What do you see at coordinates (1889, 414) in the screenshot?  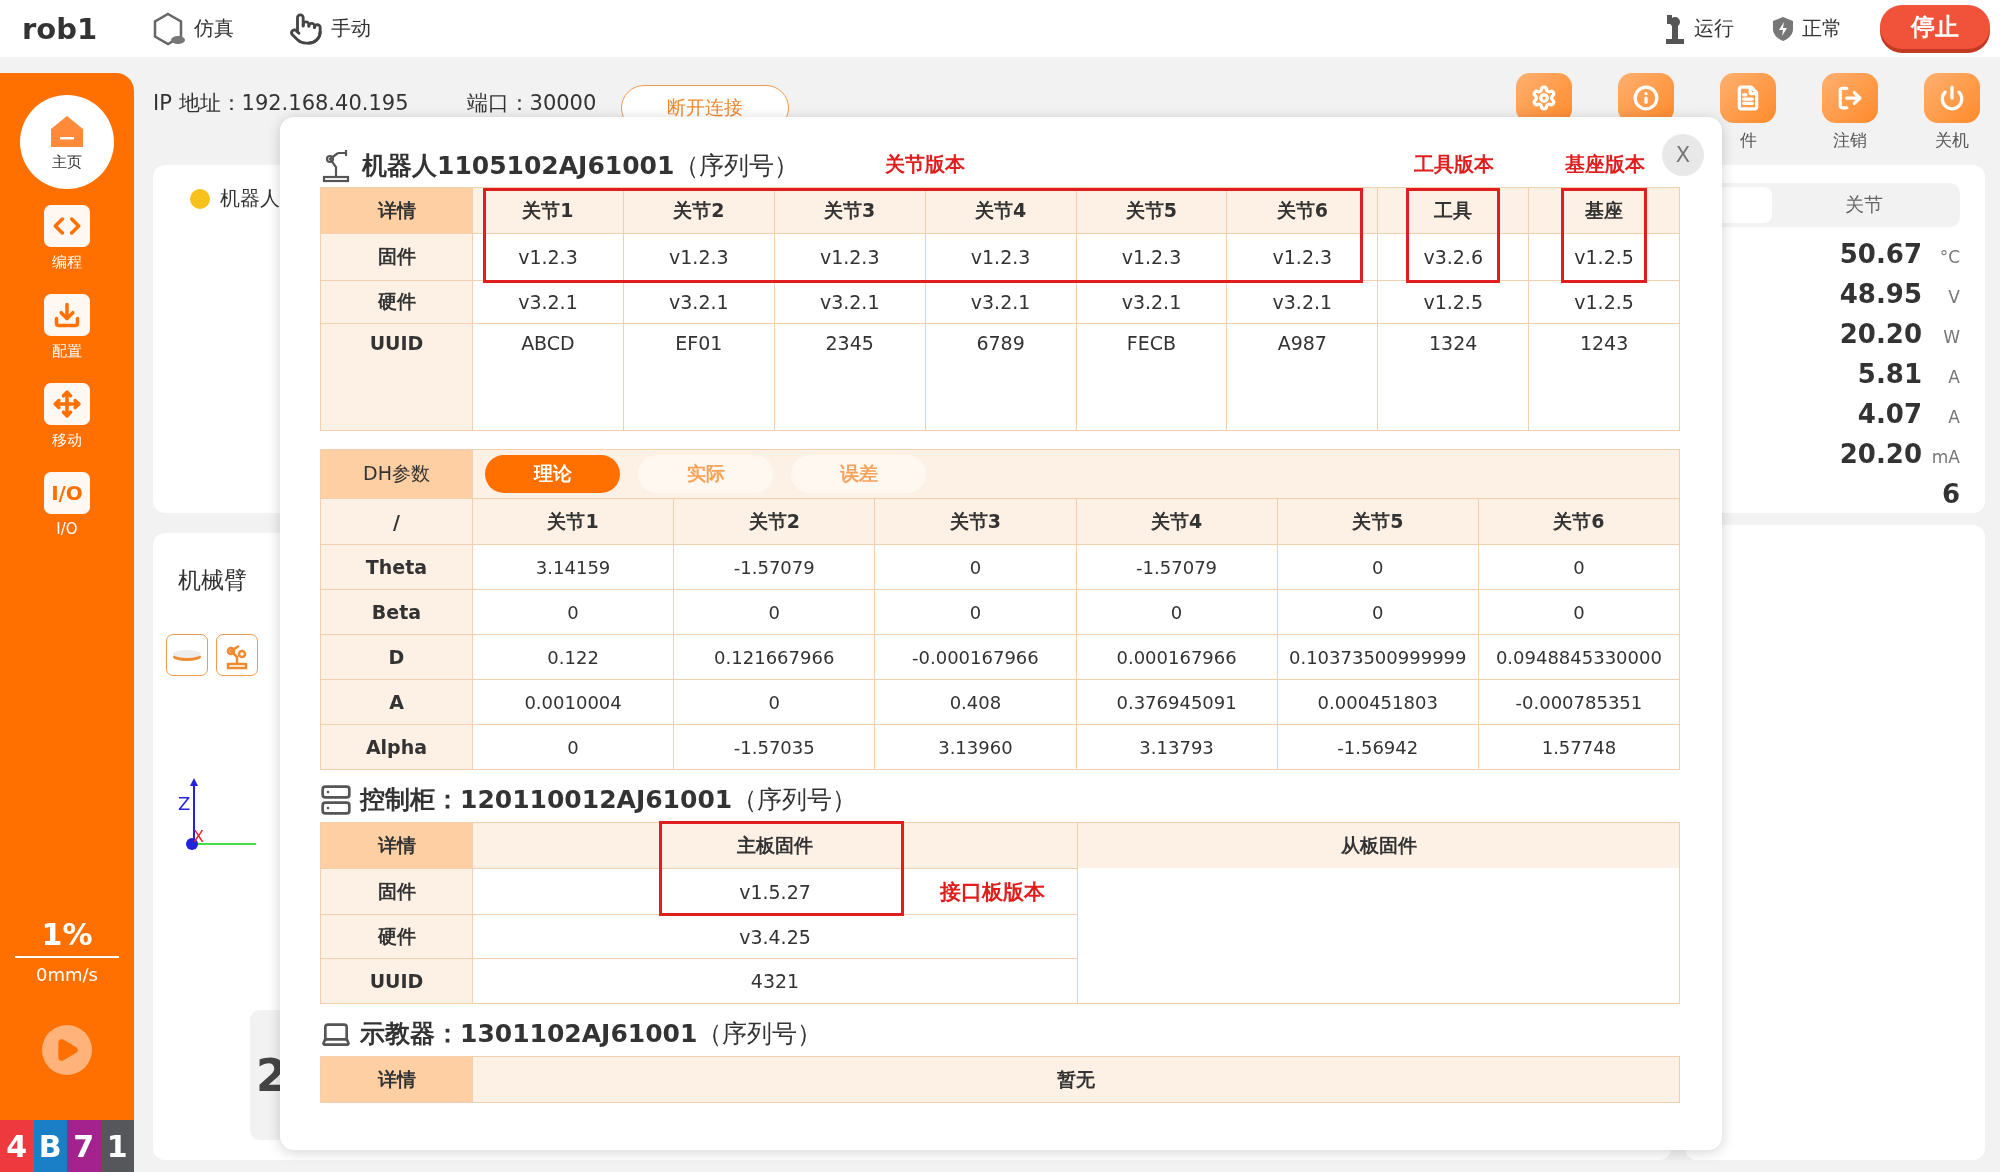 I see `reading-value: 4.07` at bounding box center [1889, 414].